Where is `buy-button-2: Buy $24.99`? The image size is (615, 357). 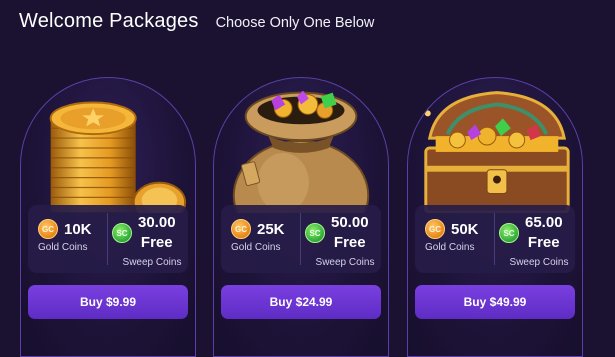 buy-button-2: Buy $24.99 is located at coordinates (301, 302).